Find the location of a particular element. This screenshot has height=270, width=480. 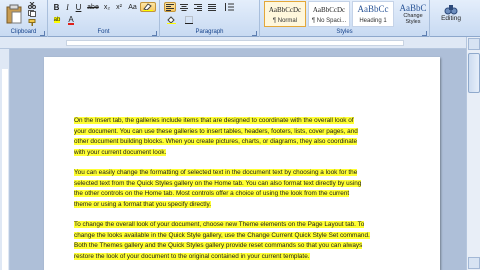

brush-icon is located at coordinates (32, 22).